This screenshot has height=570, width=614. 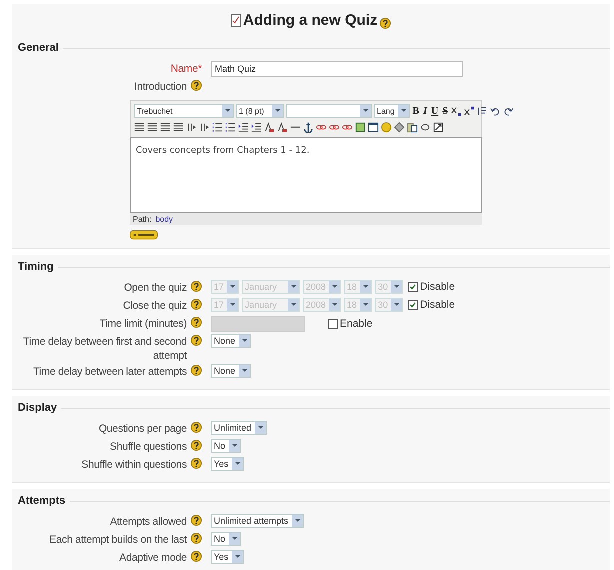 I want to click on sub-icon, so click(x=456, y=111).